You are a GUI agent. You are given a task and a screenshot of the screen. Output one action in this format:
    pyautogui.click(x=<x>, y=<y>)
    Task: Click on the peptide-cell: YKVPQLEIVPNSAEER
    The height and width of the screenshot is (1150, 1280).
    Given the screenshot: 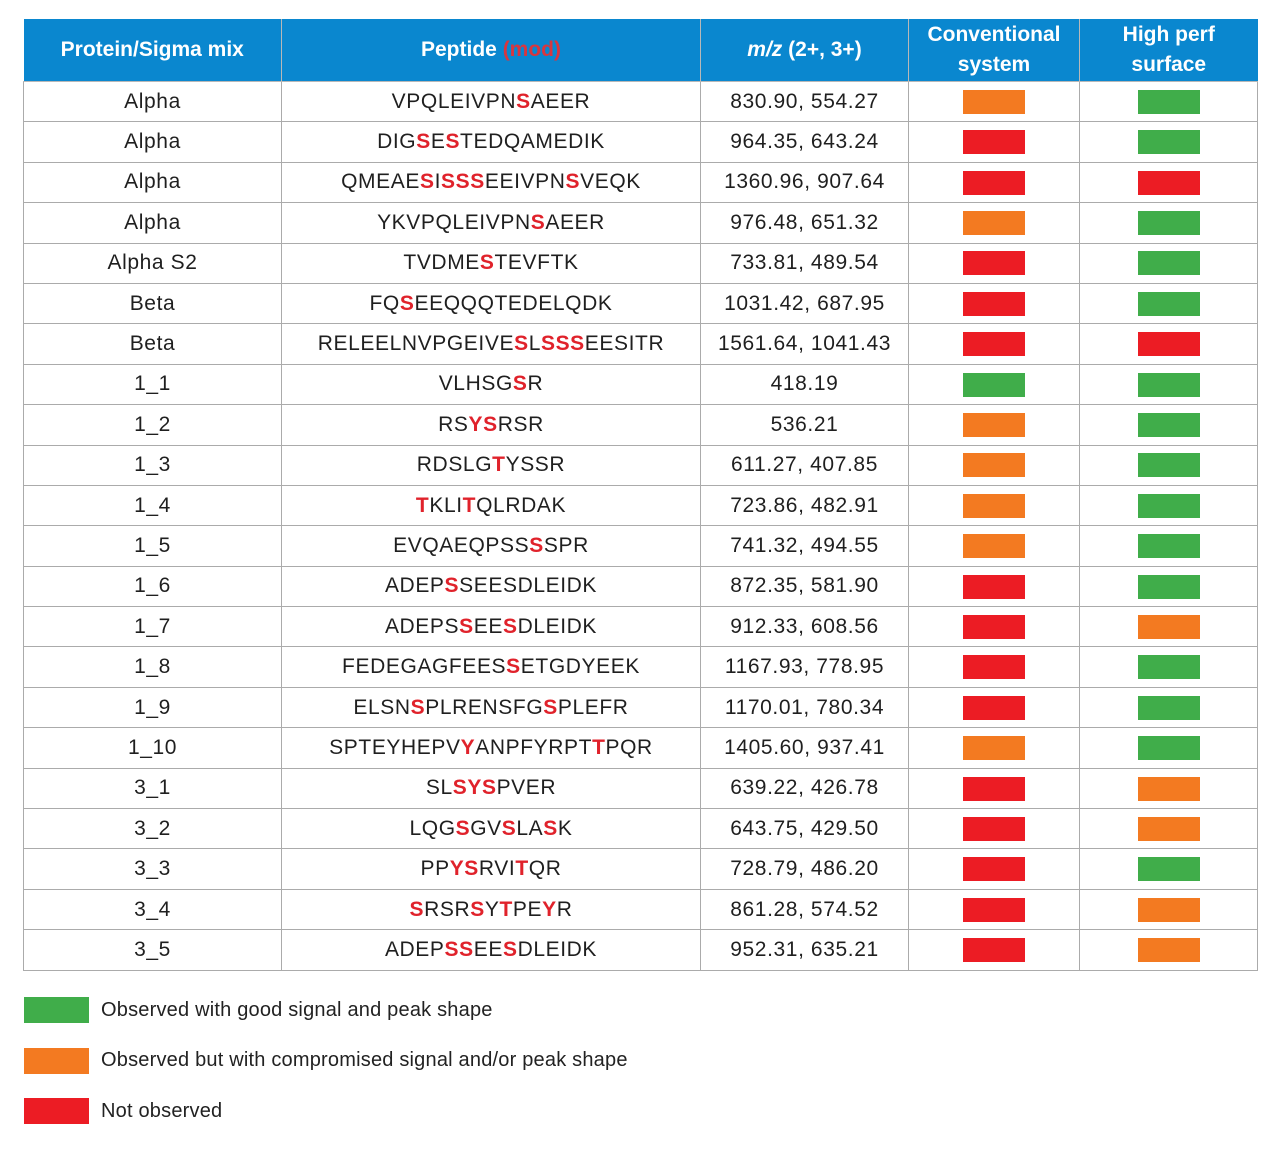 What is the action you would take?
    pyautogui.click(x=491, y=223)
    